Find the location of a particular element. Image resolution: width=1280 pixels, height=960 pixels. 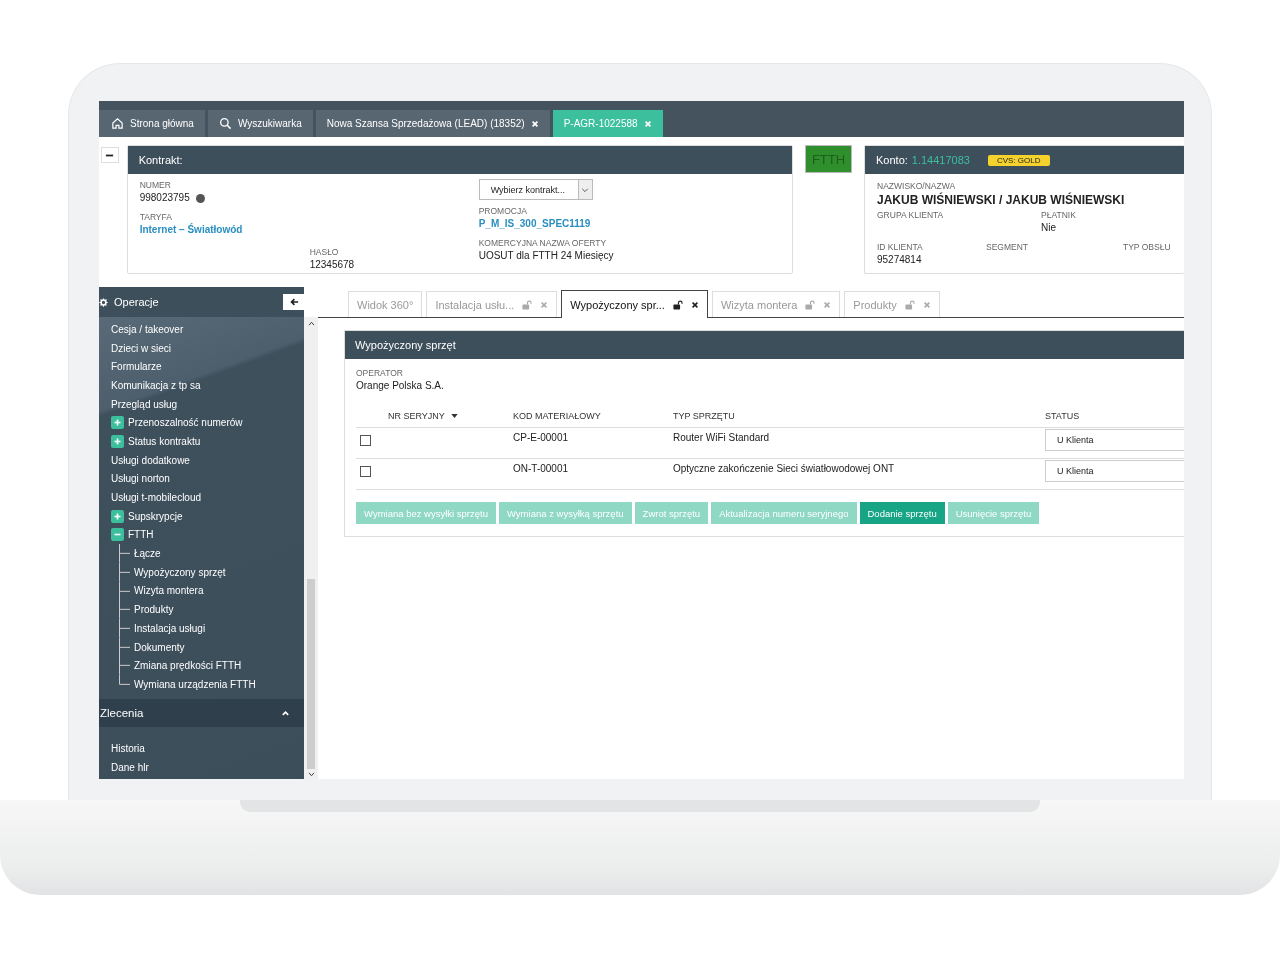

sidebar-item: Usługi dodatkowe is located at coordinates (207, 460).